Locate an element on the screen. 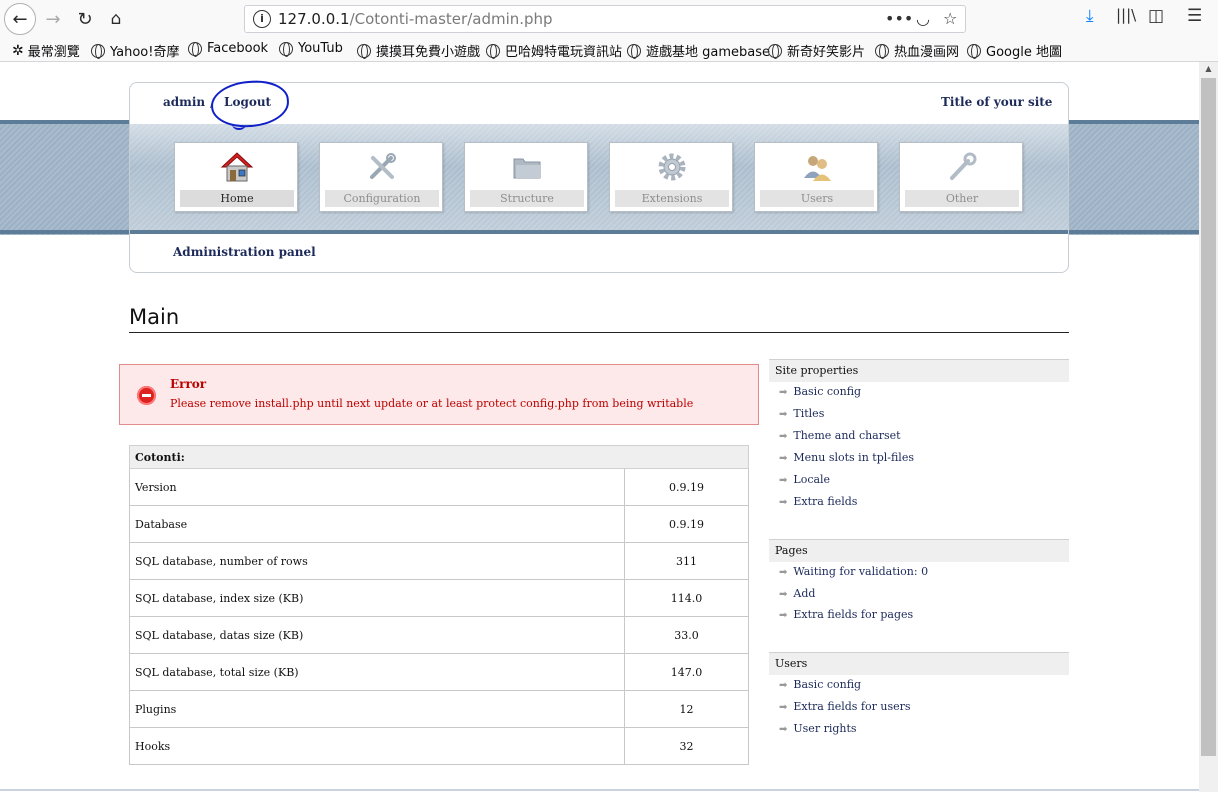  menu-icon: ☰ is located at coordinates (1194, 16).